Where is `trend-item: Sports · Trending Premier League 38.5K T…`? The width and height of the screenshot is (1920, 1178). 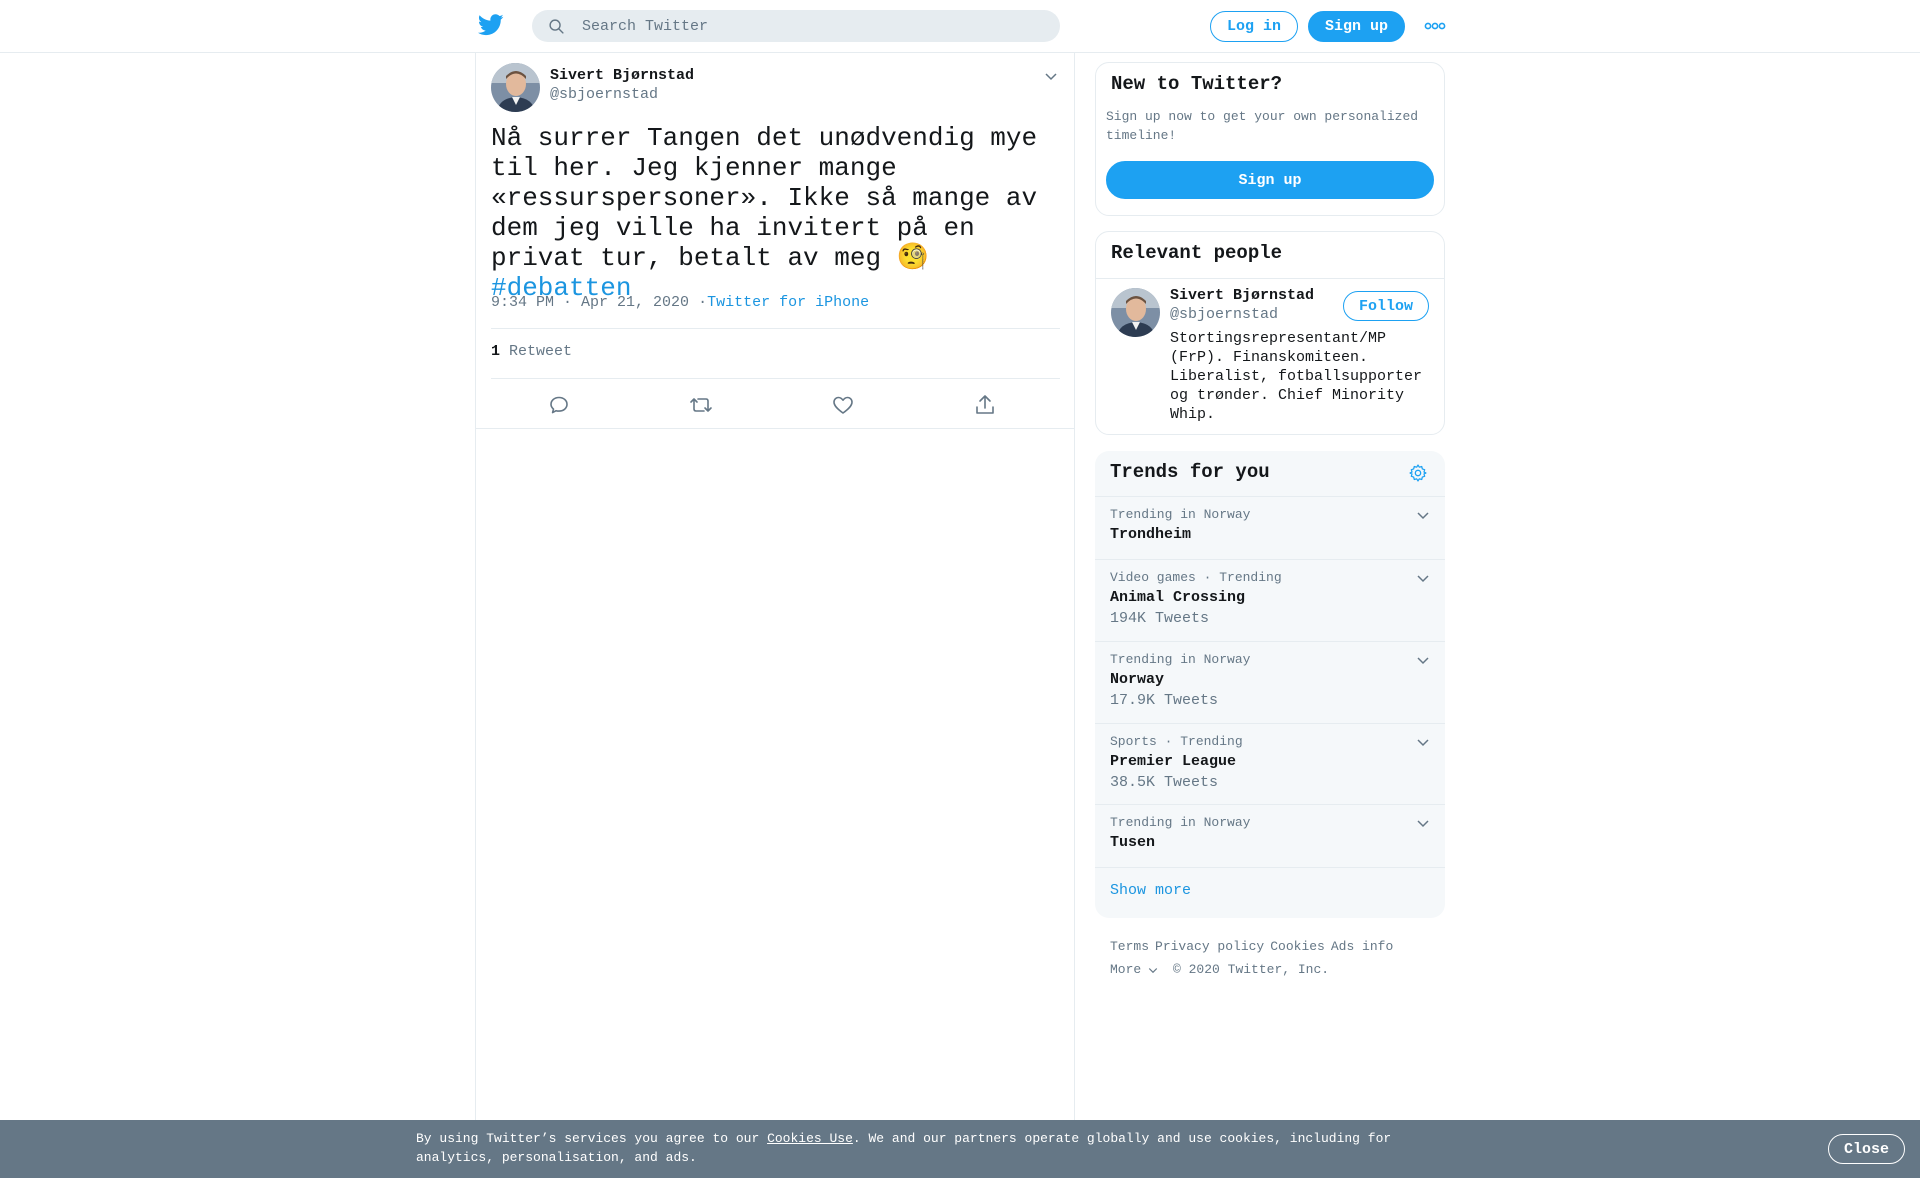 trend-item: Sports · Trending Premier League 38.5K T… is located at coordinates (1270, 763).